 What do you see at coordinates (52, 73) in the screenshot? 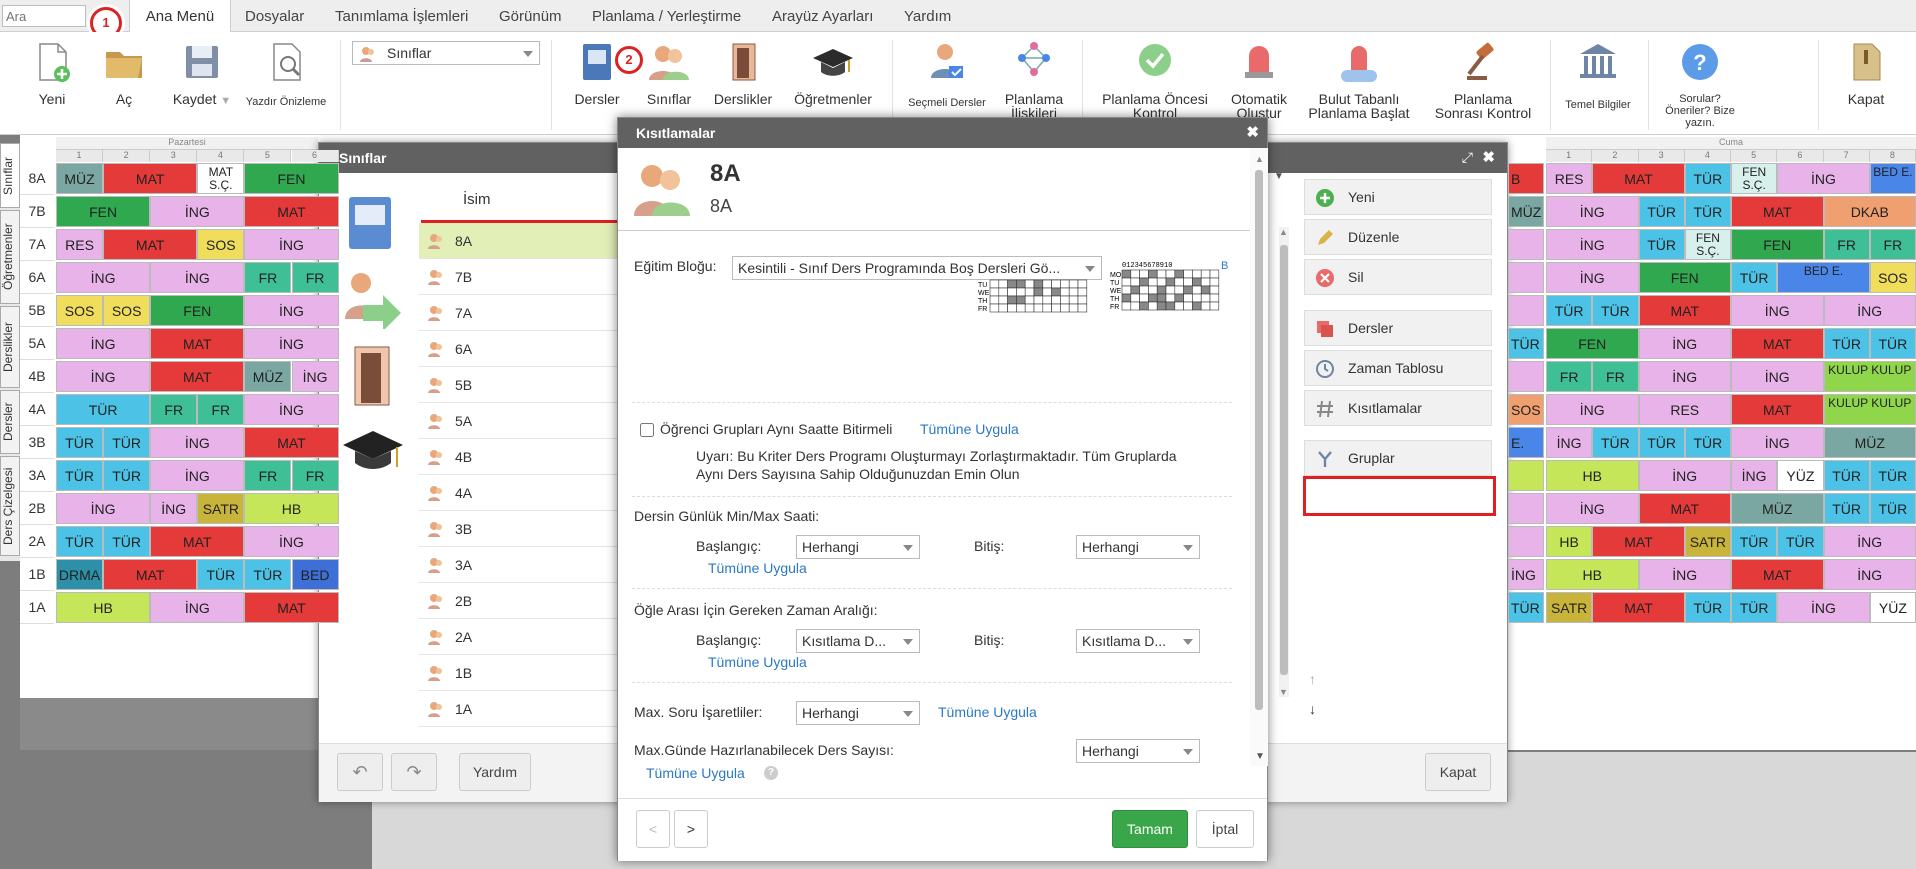
I see `yeni-button: Yeni` at bounding box center [52, 73].